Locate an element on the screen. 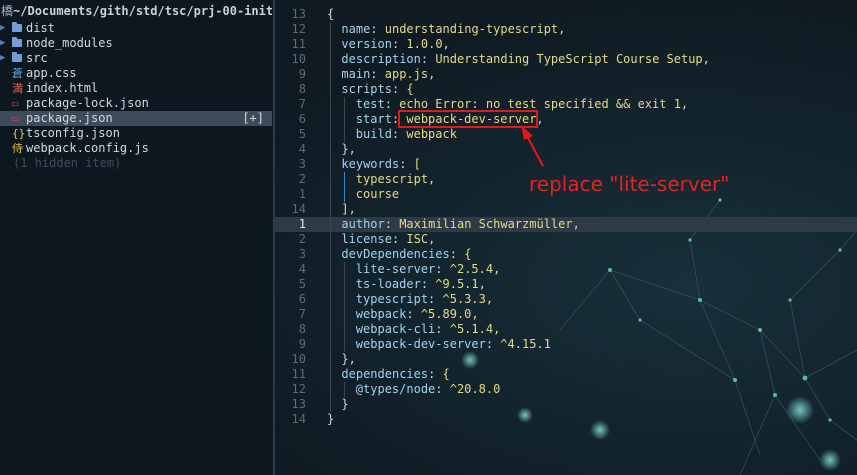 This screenshot has width=857, height=475. code-line: 11 dependencies: { is located at coordinates (566, 374).